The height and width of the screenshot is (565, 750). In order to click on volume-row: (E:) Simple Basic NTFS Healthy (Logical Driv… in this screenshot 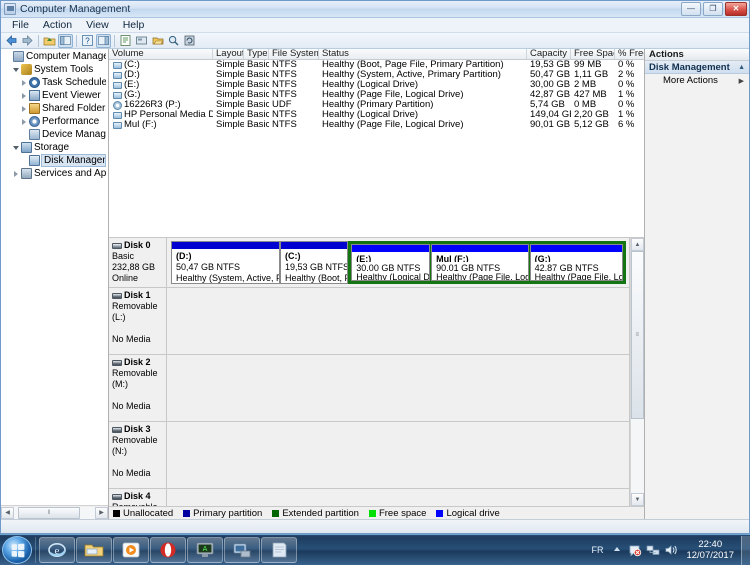, I will do `click(376, 85)`.